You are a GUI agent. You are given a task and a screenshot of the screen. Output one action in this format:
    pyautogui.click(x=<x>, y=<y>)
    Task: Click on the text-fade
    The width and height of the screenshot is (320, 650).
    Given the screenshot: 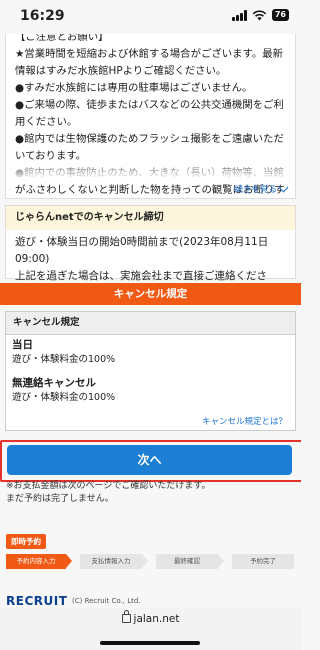 What is the action you would take?
    pyautogui.click(x=150, y=169)
    